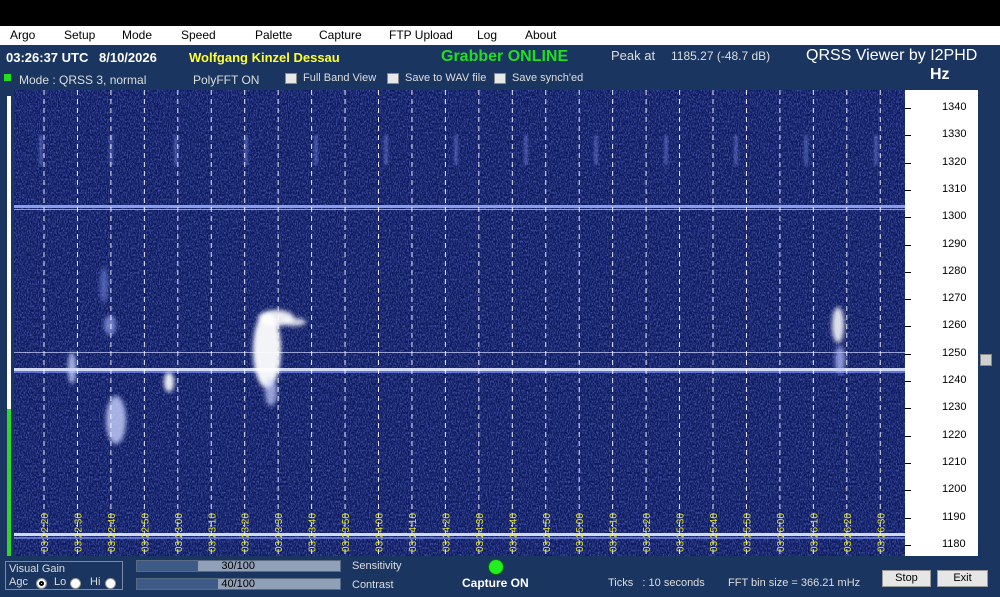 The width and height of the screenshot is (1000, 597). Describe the element at coordinates (459, 209) in the screenshot. I see `carrier-trace-1302b` at that location.